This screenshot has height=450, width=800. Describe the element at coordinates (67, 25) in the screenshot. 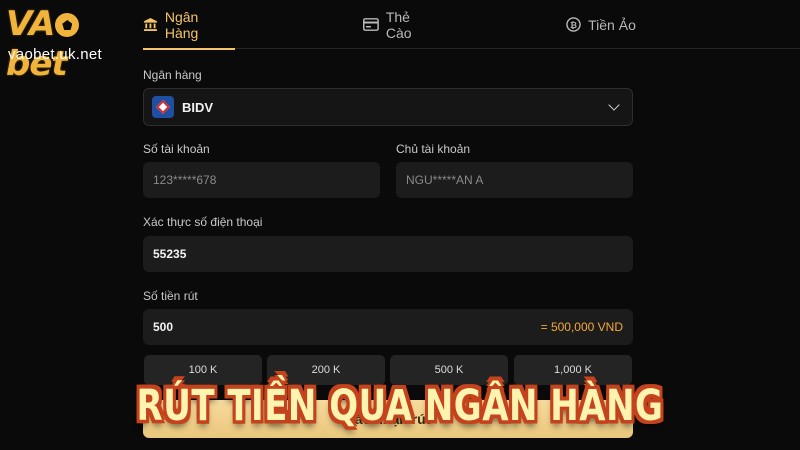

I see `soccer-ball-icon` at that location.